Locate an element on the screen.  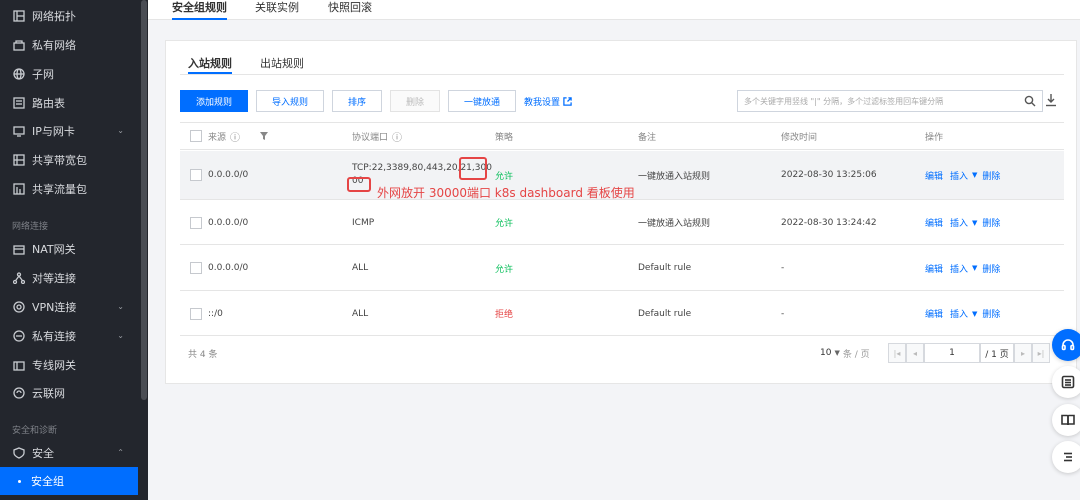
one-click-allow-button: 一键放通 is located at coordinates (482, 101).